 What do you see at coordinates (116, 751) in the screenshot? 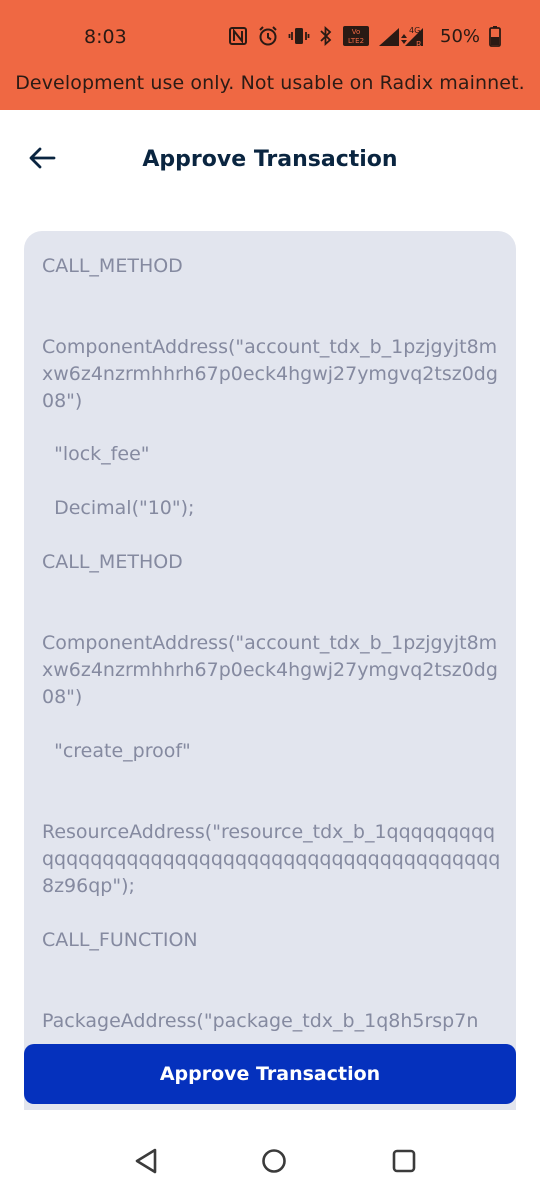
I see `manifest-line: "create_proof"` at bounding box center [116, 751].